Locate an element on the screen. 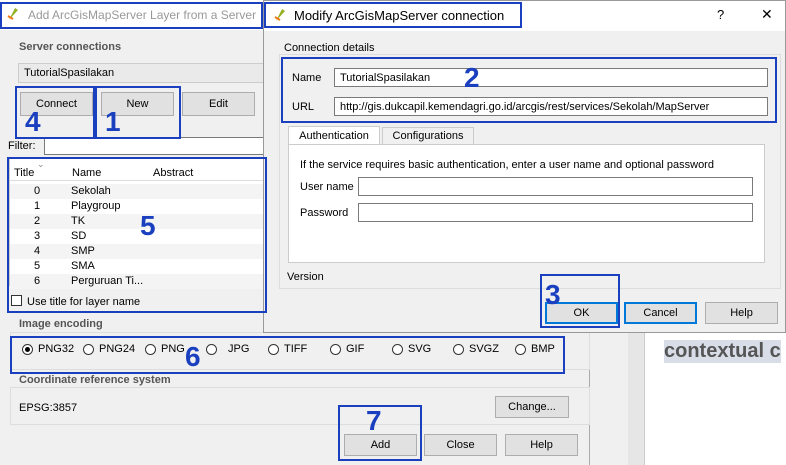 The image size is (786, 465). close-icon: ✕ is located at coordinates (767, 14).